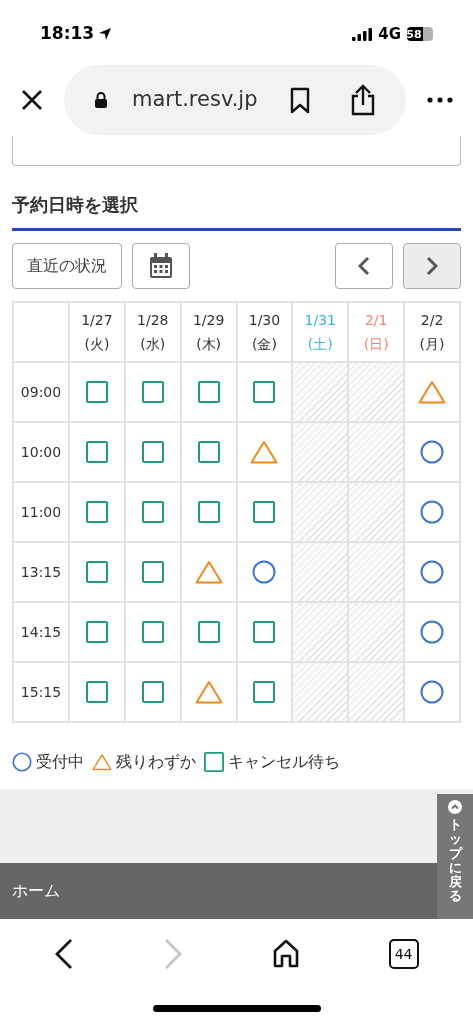 The height and width of the screenshot is (1024, 473). Describe the element at coordinates (41, 692) in the screenshot. I see `time-label: 15:15` at that location.